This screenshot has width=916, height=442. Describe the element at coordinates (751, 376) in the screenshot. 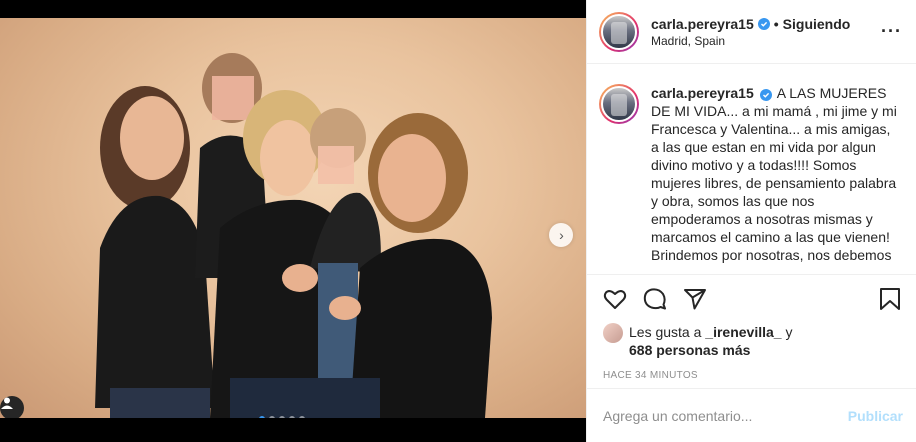

I see `post-timestamp: HACE 34 MINUTOS` at that location.